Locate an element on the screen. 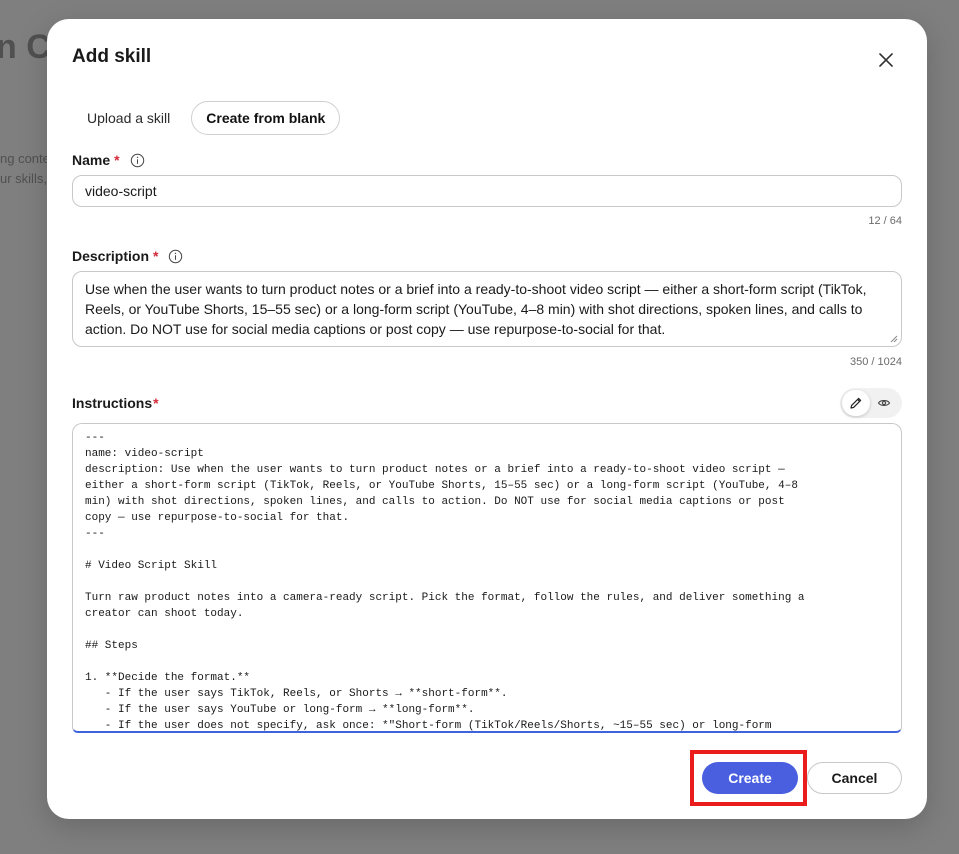  name-char-counter: 12 / 64 is located at coordinates (885, 221).